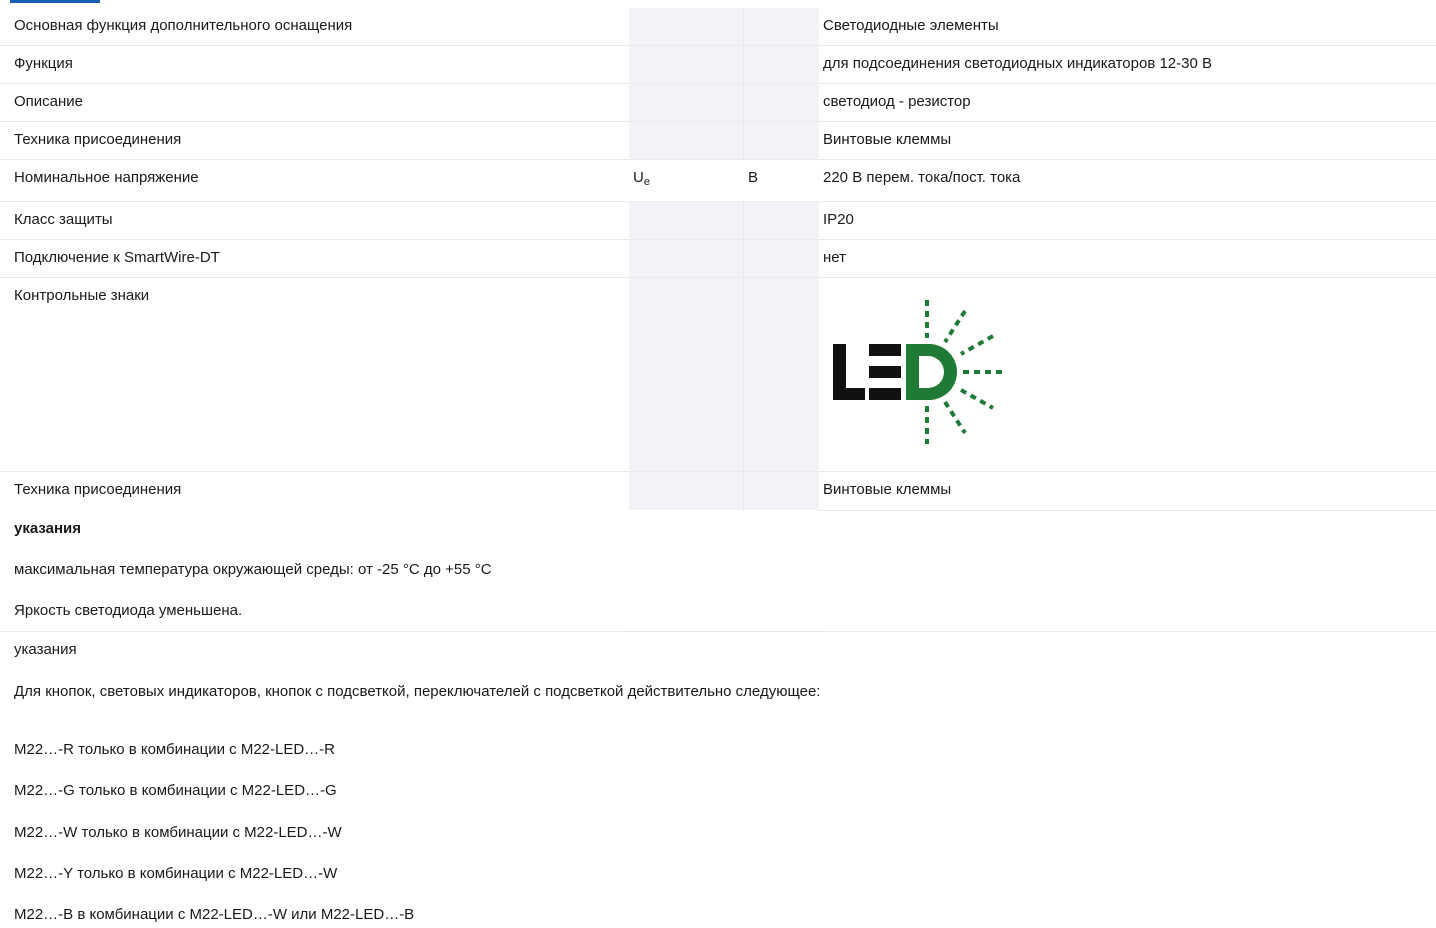 The width and height of the screenshot is (1436, 928). I want to click on note-line: M22…-R только в комбинации с M22-LED…-R, so click(175, 749).